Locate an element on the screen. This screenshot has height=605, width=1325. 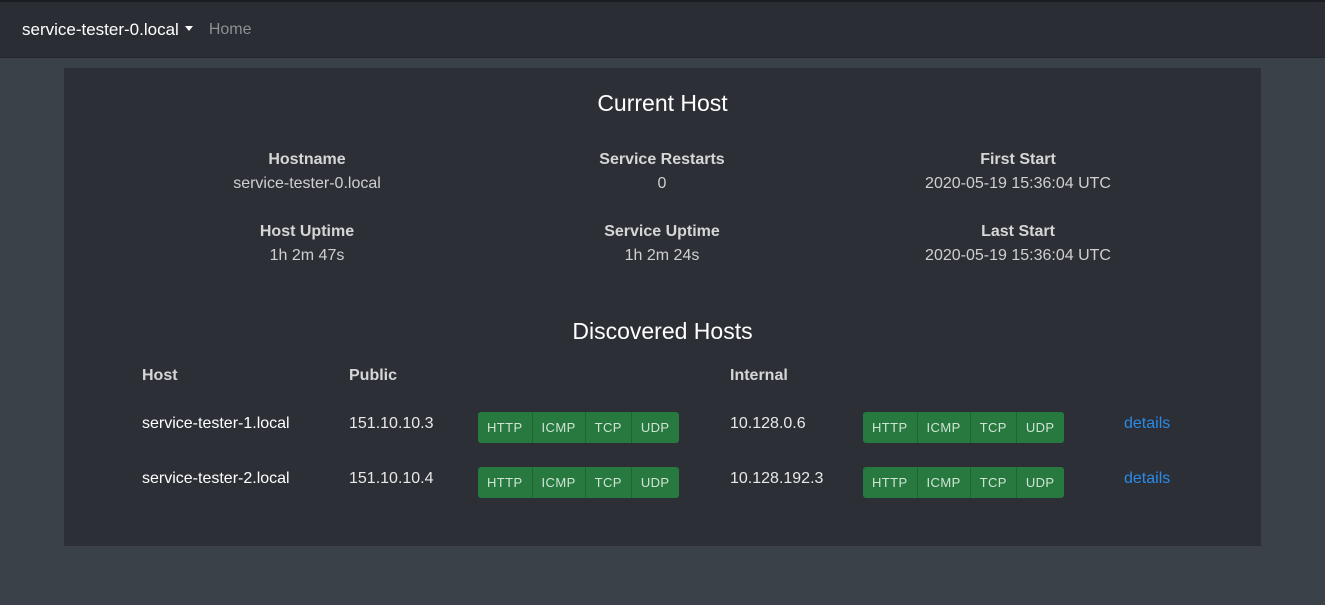
stat-service-restarts: Service Restarts 0 is located at coordinates (662, 172).